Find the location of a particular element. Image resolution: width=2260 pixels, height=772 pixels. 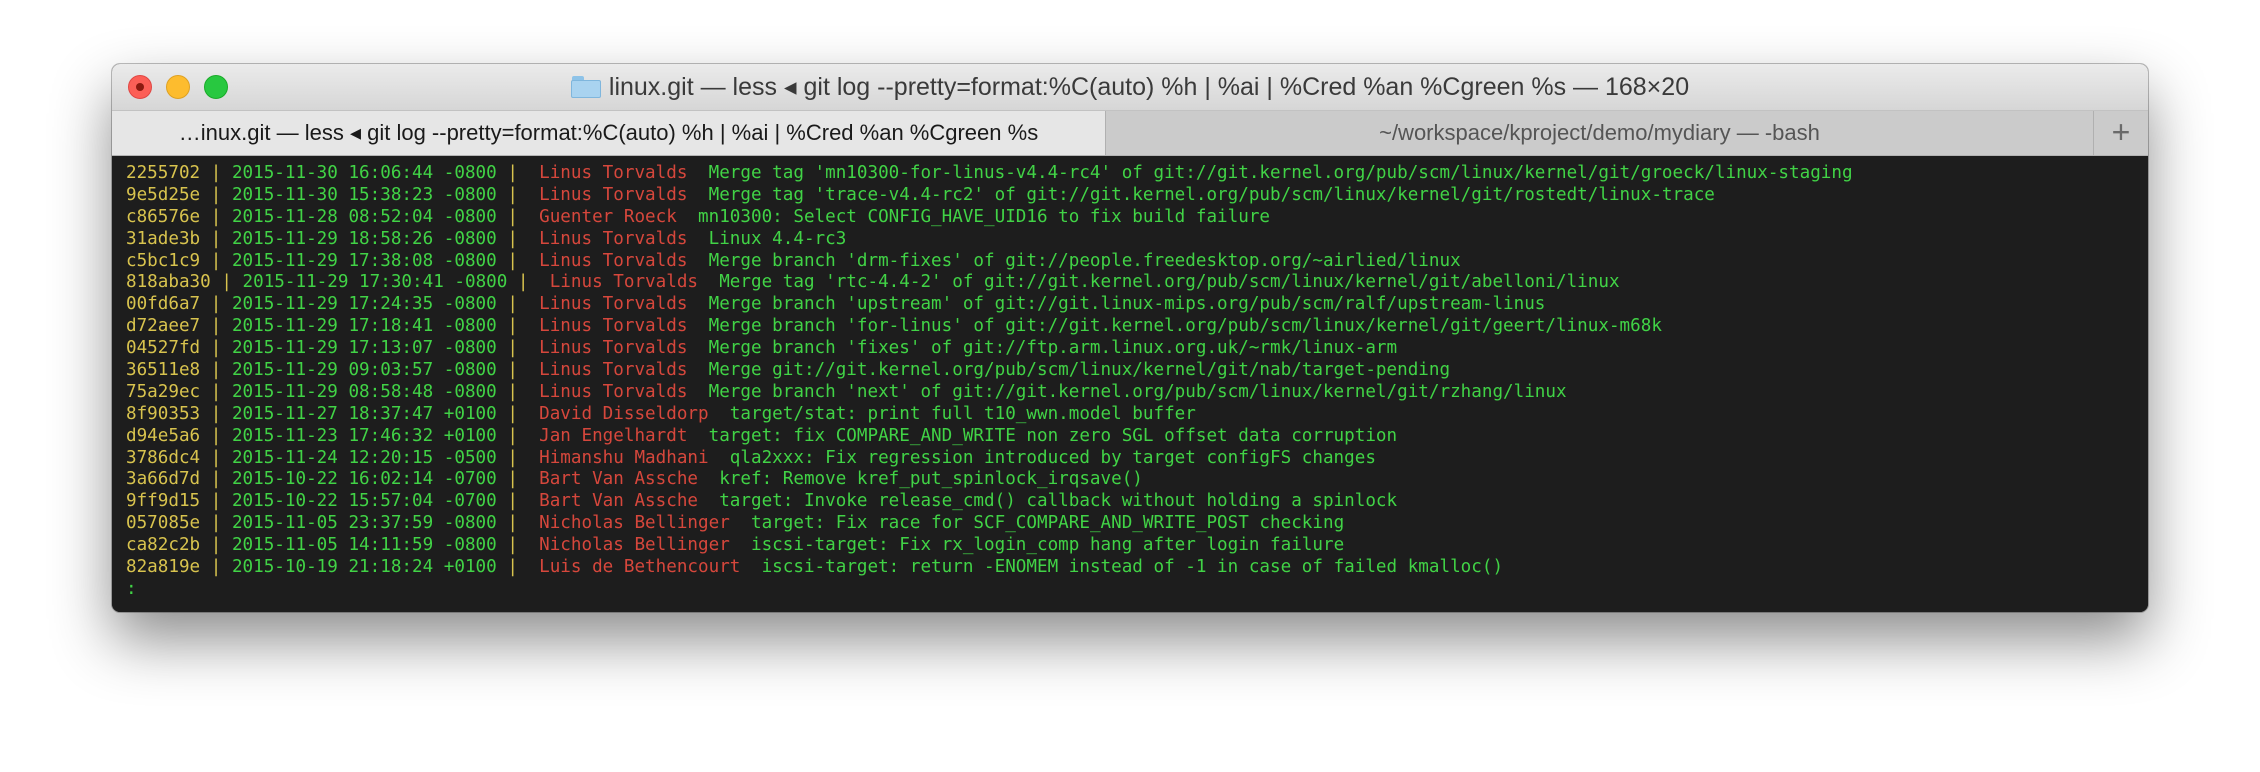

commit-hash: 00fd6a7 is located at coordinates (163, 304).